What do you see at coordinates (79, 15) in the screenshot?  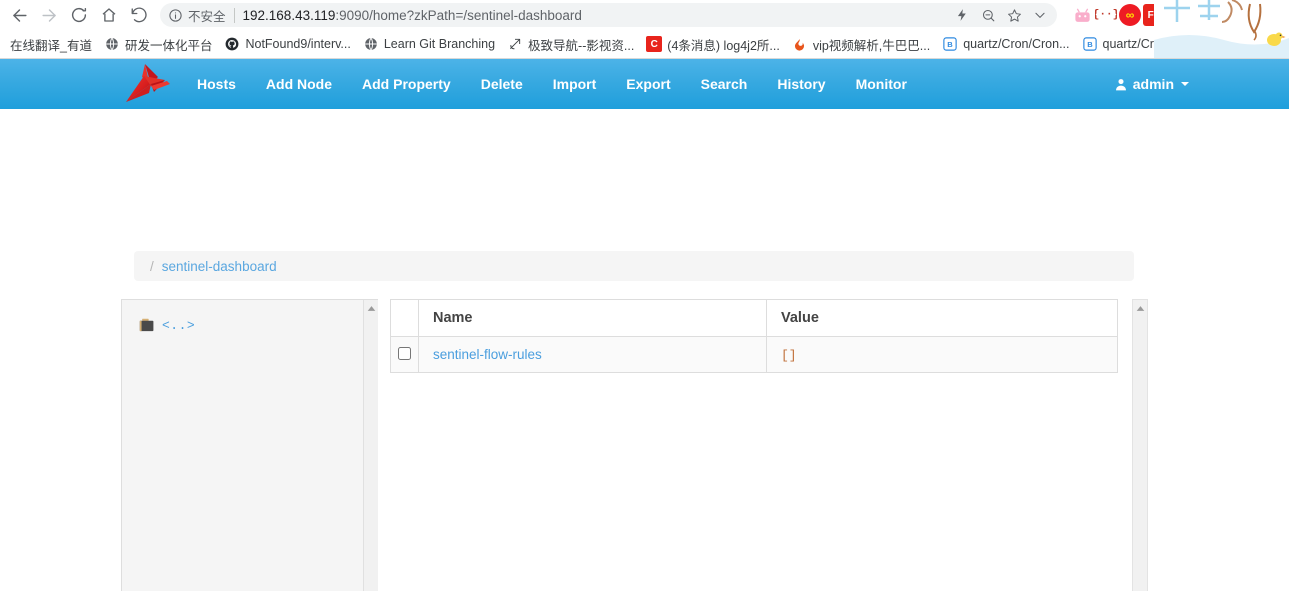 I see `reload-button` at bounding box center [79, 15].